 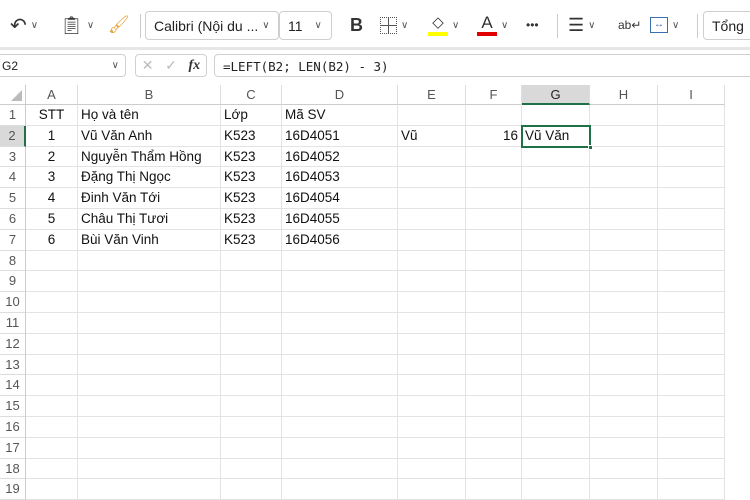 I want to click on cell-H11, so click(x=624, y=323).